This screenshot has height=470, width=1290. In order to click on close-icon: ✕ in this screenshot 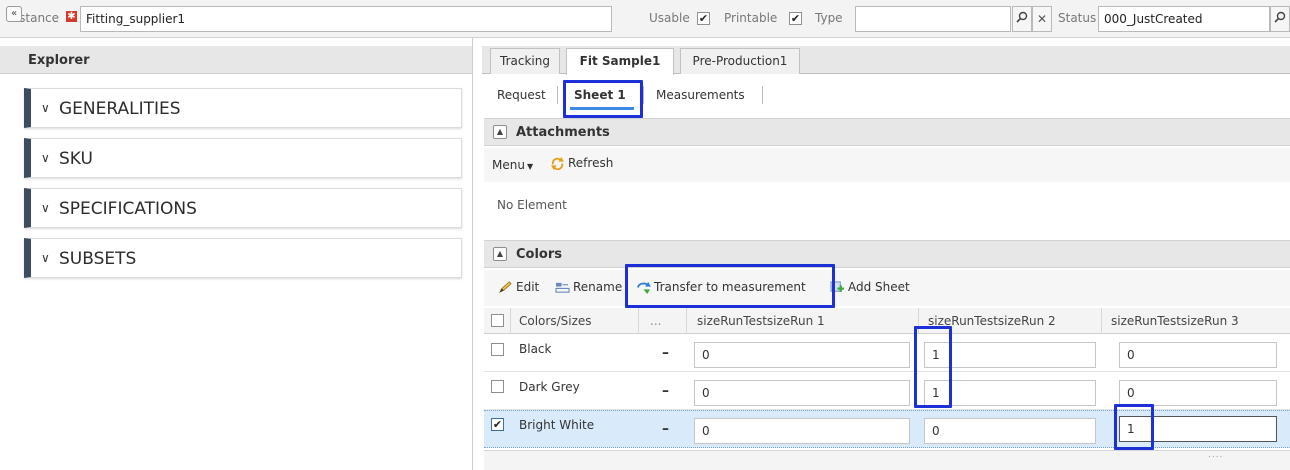, I will do `click(1042, 19)`.